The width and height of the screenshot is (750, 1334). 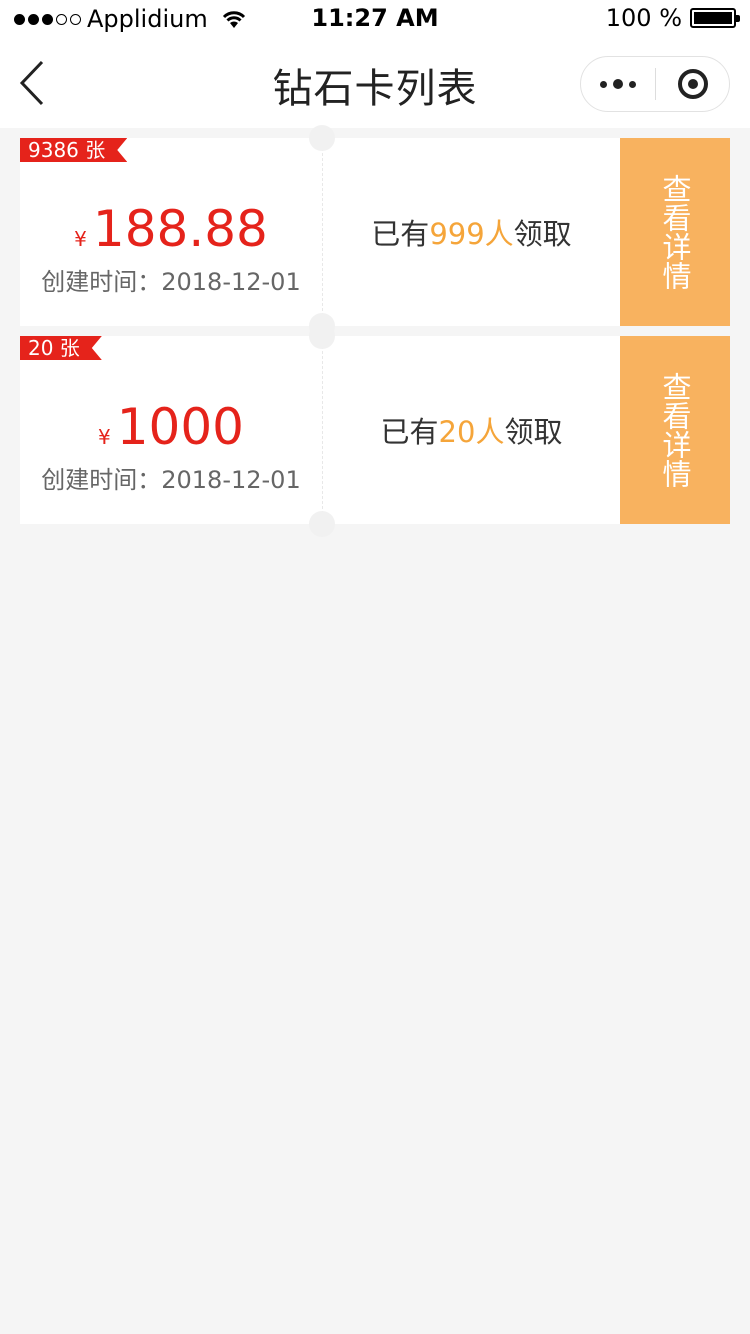 I want to click on battery-icon, so click(x=715, y=18).